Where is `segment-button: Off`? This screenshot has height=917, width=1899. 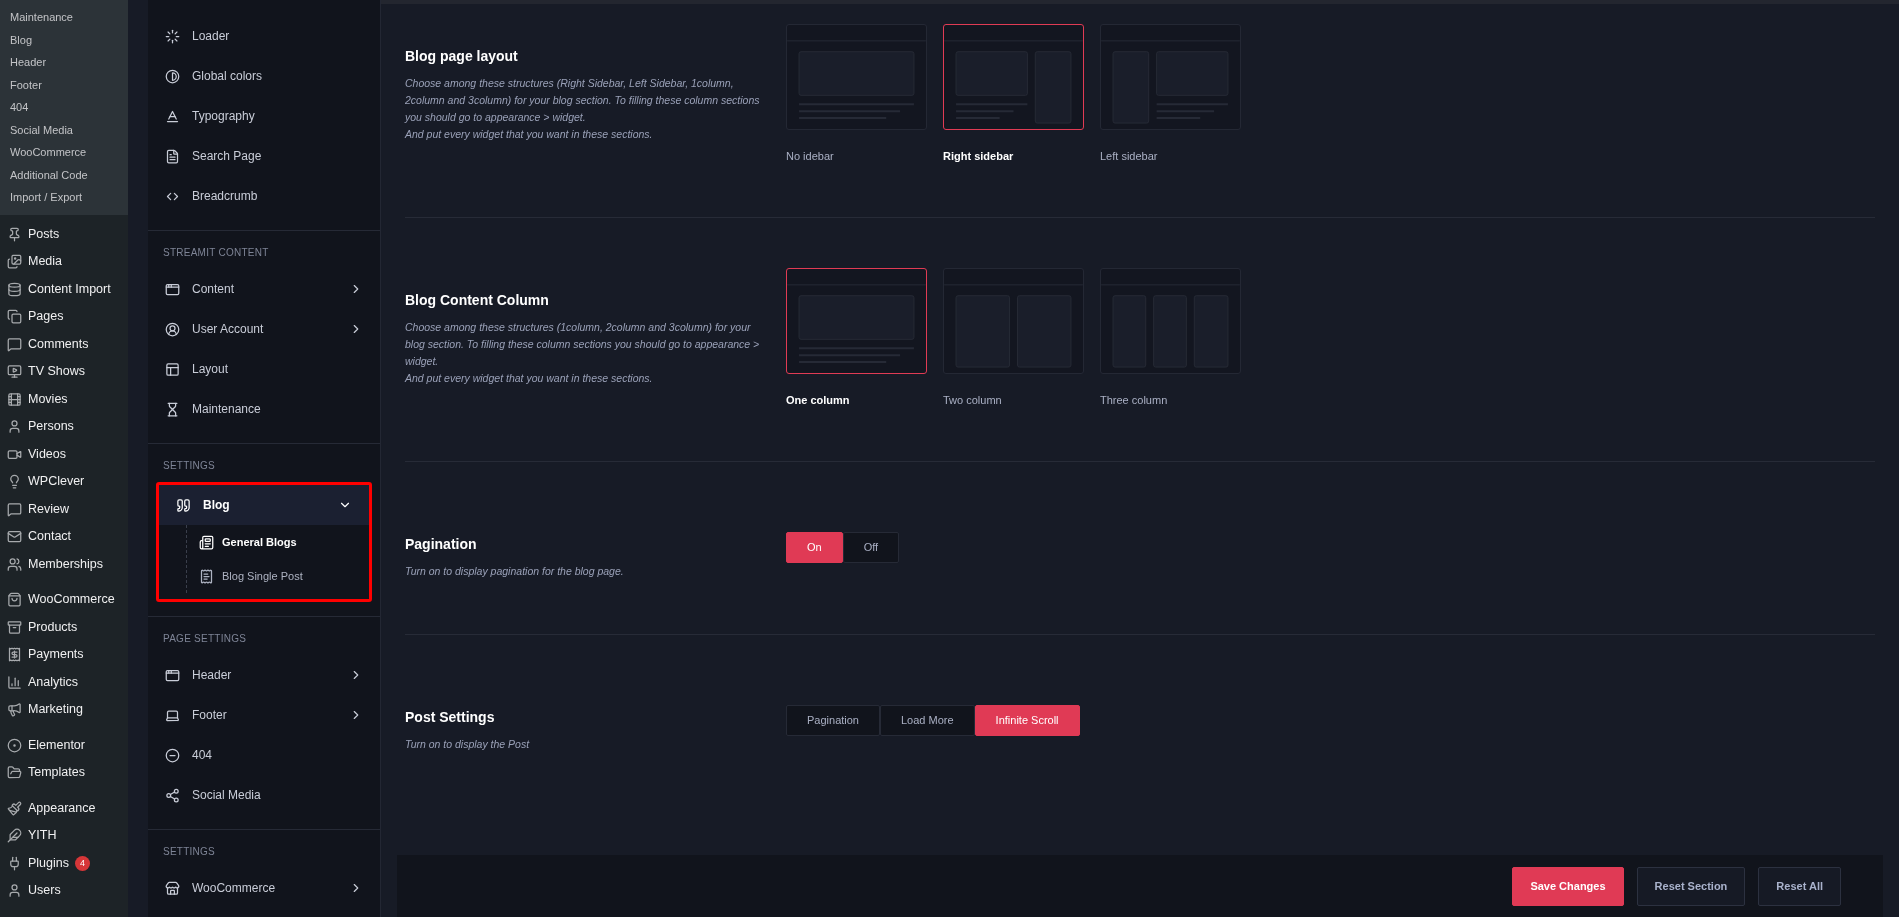 segment-button: Off is located at coordinates (871, 547).